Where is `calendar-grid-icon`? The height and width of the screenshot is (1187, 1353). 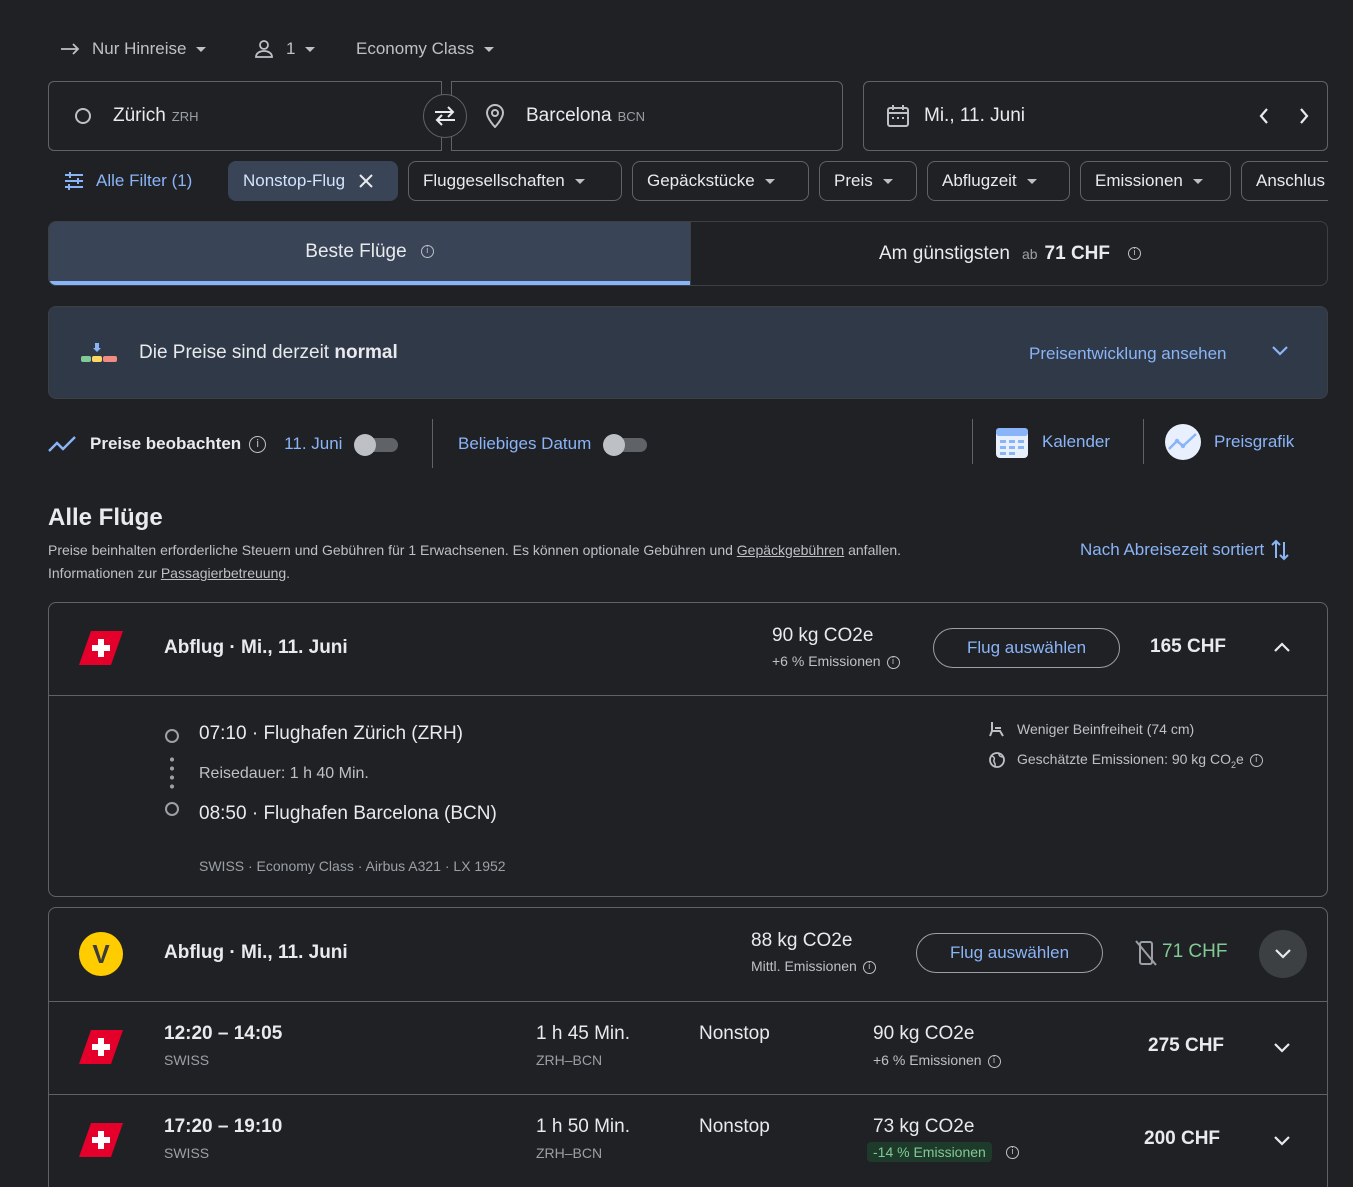 calendar-grid-icon is located at coordinates (1012, 443).